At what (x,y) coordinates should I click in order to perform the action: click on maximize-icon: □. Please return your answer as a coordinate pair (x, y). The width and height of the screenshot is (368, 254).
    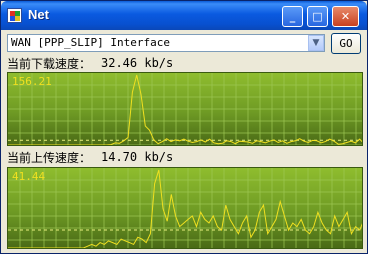
    Looking at the image, I should click on (317, 16).